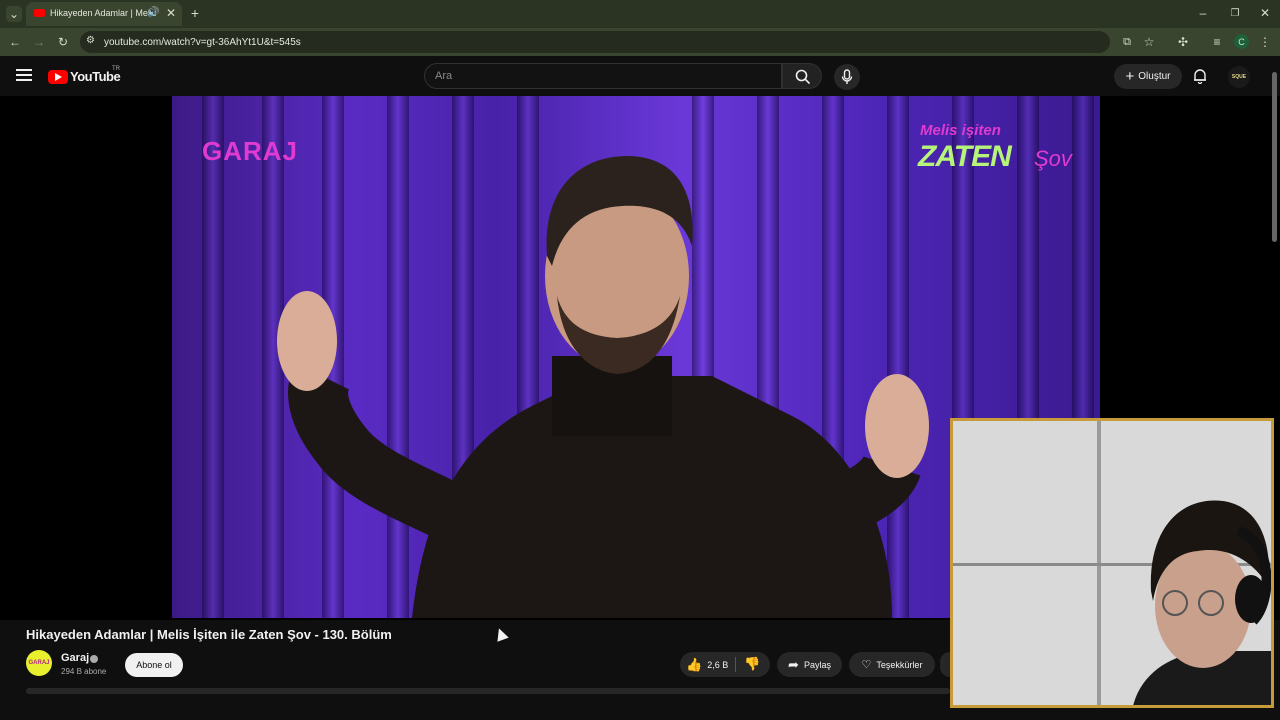  What do you see at coordinates (153, 12) in the screenshot?
I see `tab-audio-icon: 🔊` at bounding box center [153, 12].